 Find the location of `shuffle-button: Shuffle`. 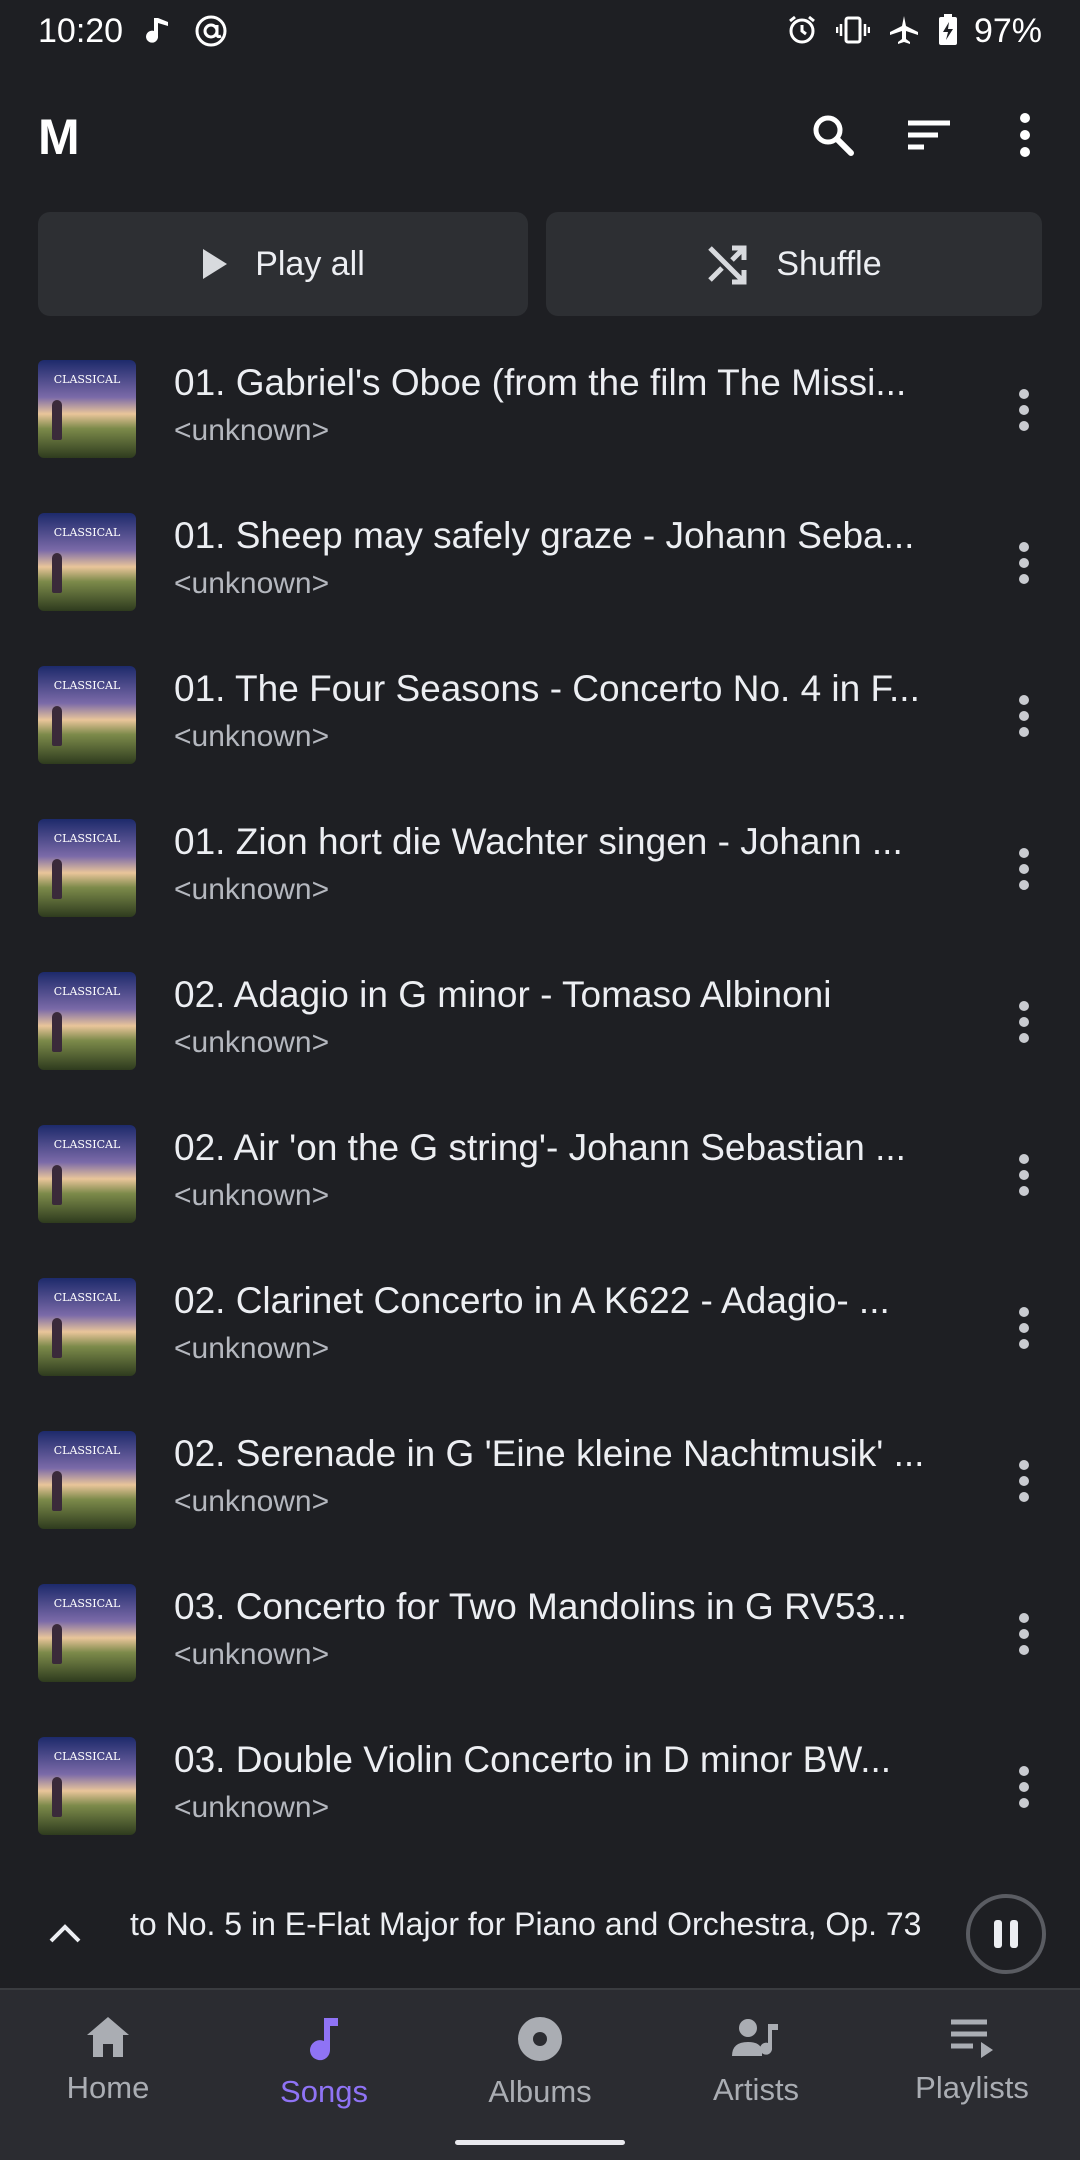

shuffle-button: Shuffle is located at coordinates (794, 264).